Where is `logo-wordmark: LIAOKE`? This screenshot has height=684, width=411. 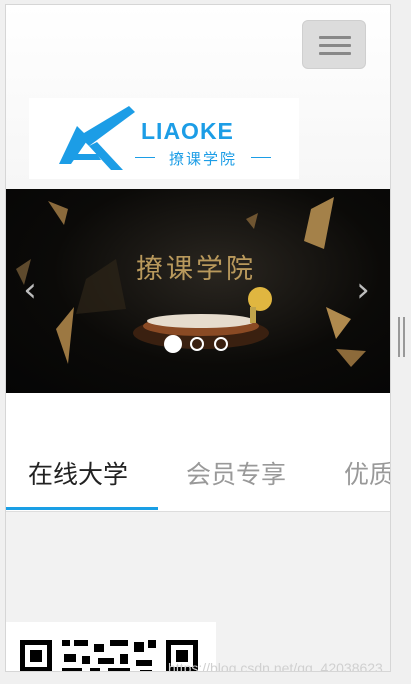 logo-wordmark: LIAOKE is located at coordinates (187, 131).